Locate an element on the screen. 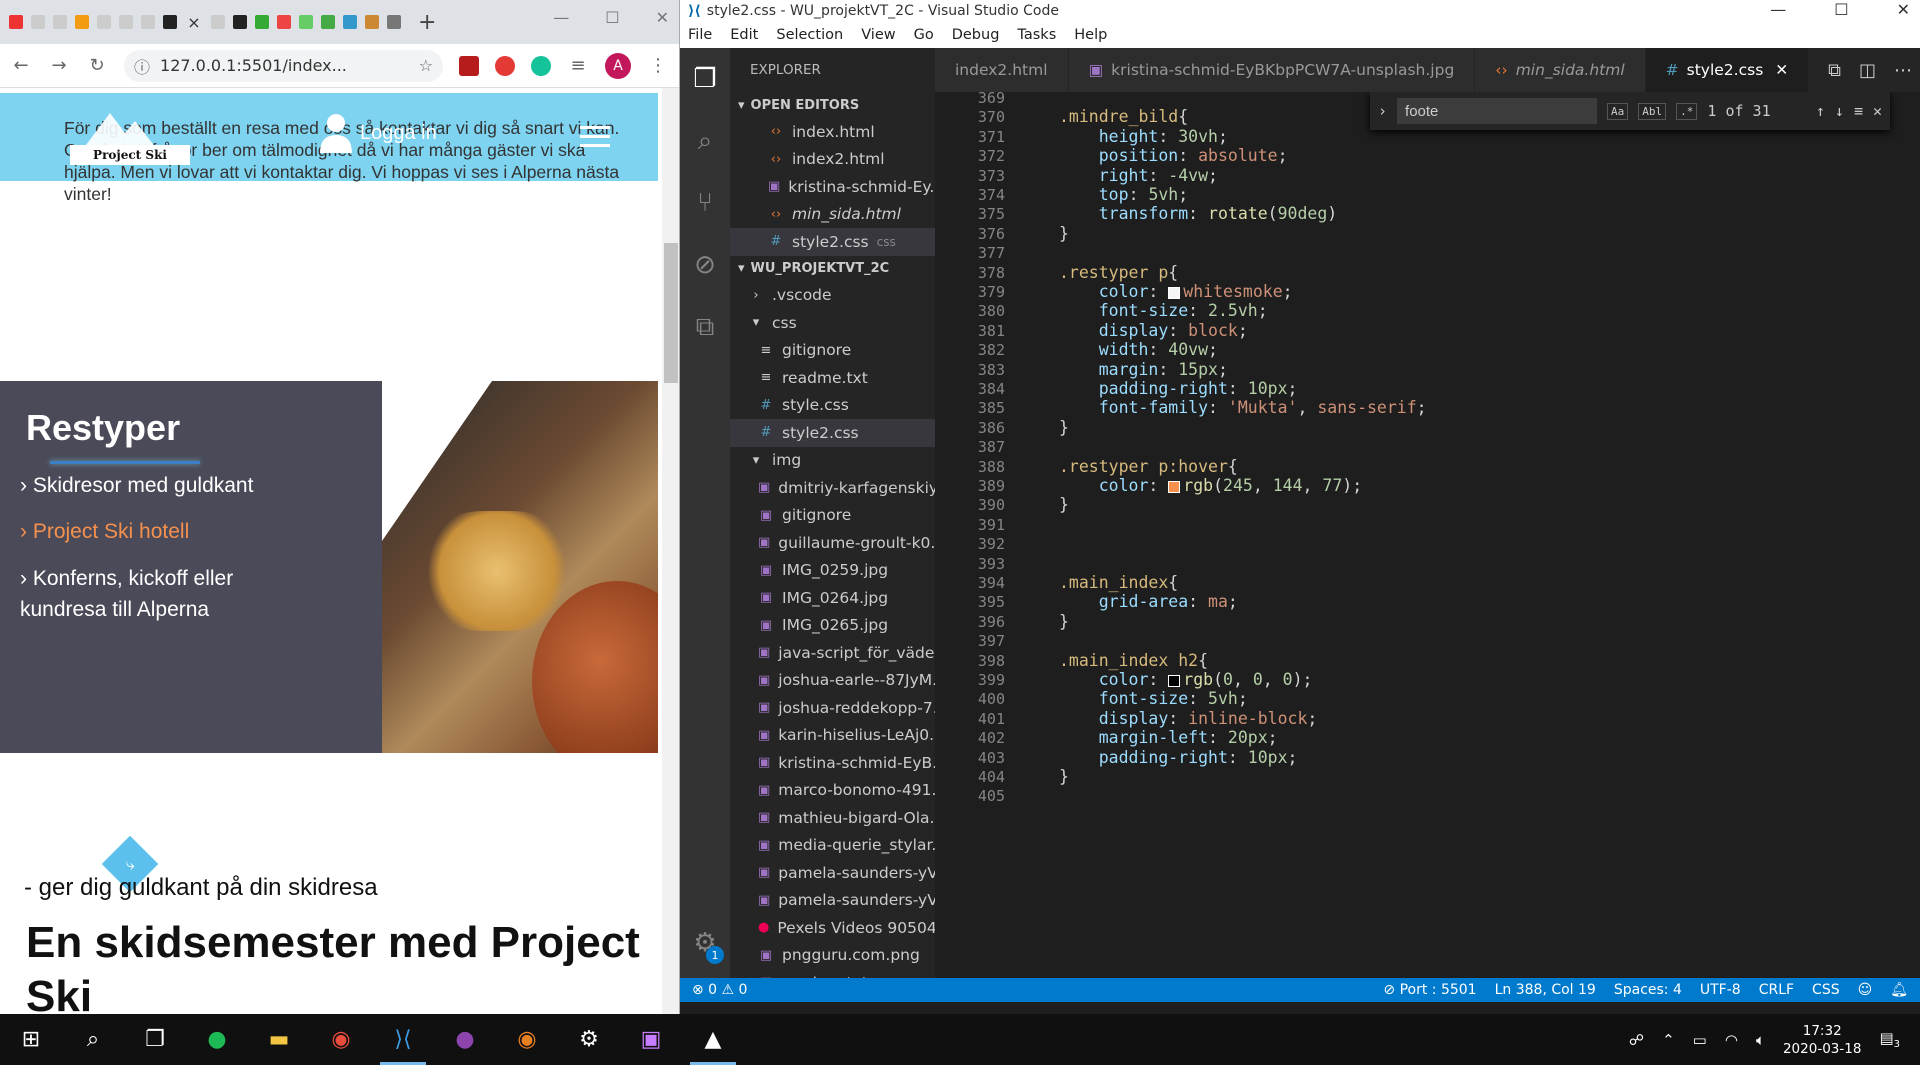 This screenshot has width=1920, height=1065. show-hidden-icons: ⌃ is located at coordinates (1668, 1040).